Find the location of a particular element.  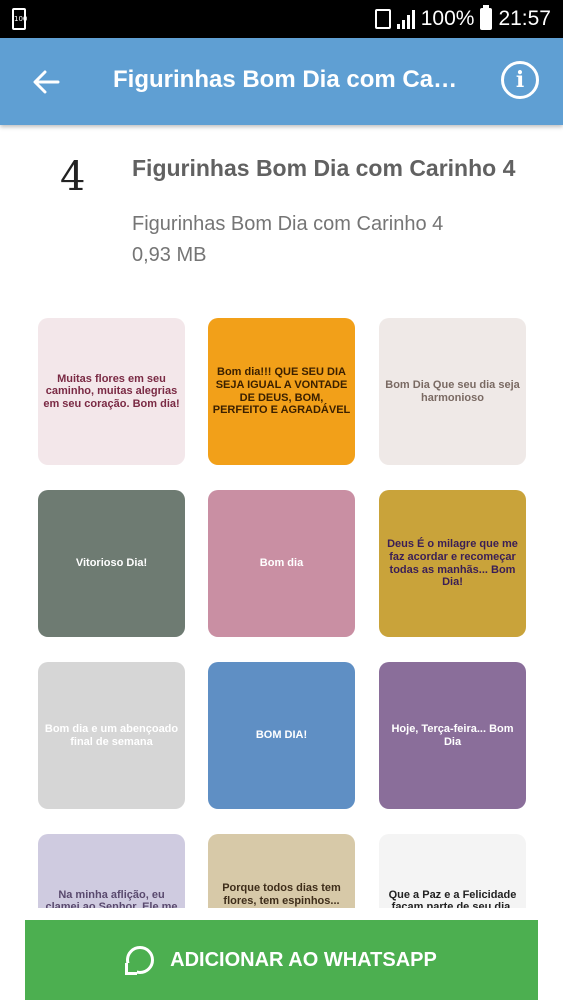

tray-icon: 4 is located at coordinates (73, 177).